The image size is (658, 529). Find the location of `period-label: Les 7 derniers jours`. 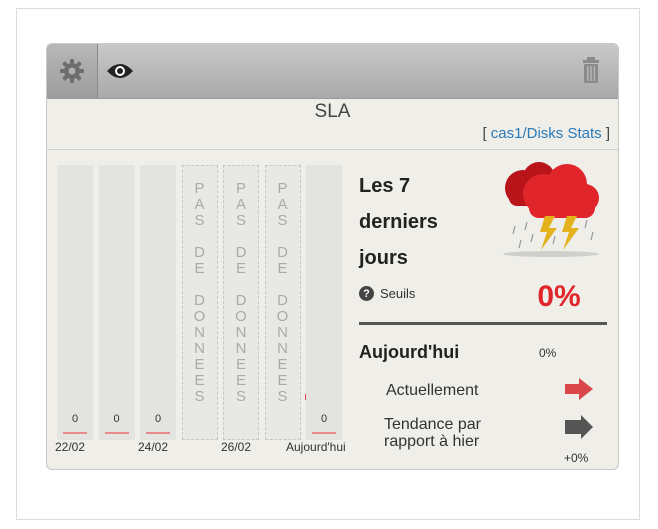

period-label: Les 7 derniers jours is located at coordinates (398, 222).